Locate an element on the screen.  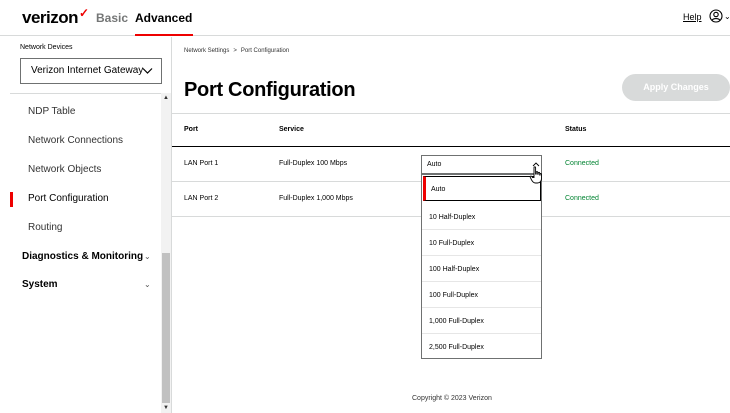
column-header-status: Status is located at coordinates (576, 129).